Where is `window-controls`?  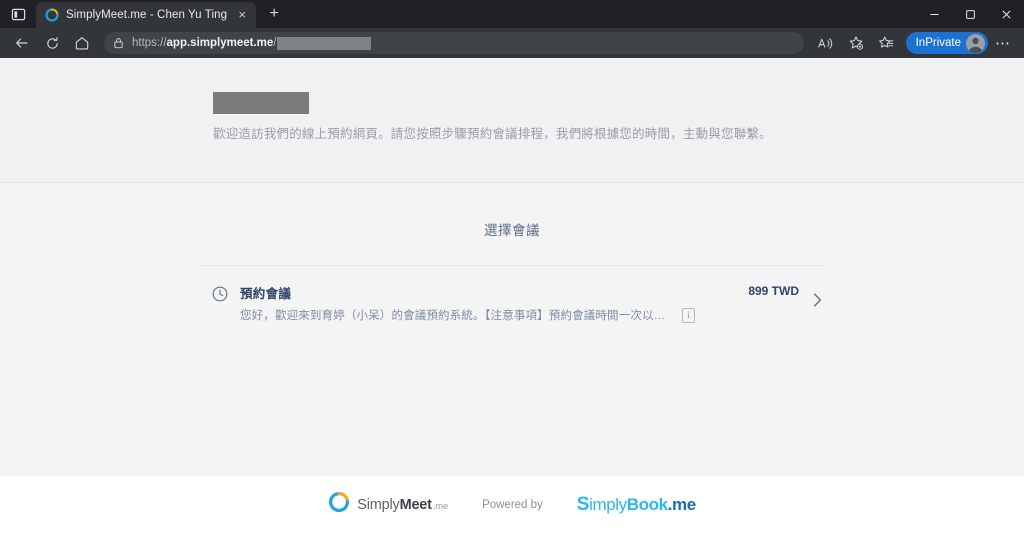
window-controls is located at coordinates (970, 14).